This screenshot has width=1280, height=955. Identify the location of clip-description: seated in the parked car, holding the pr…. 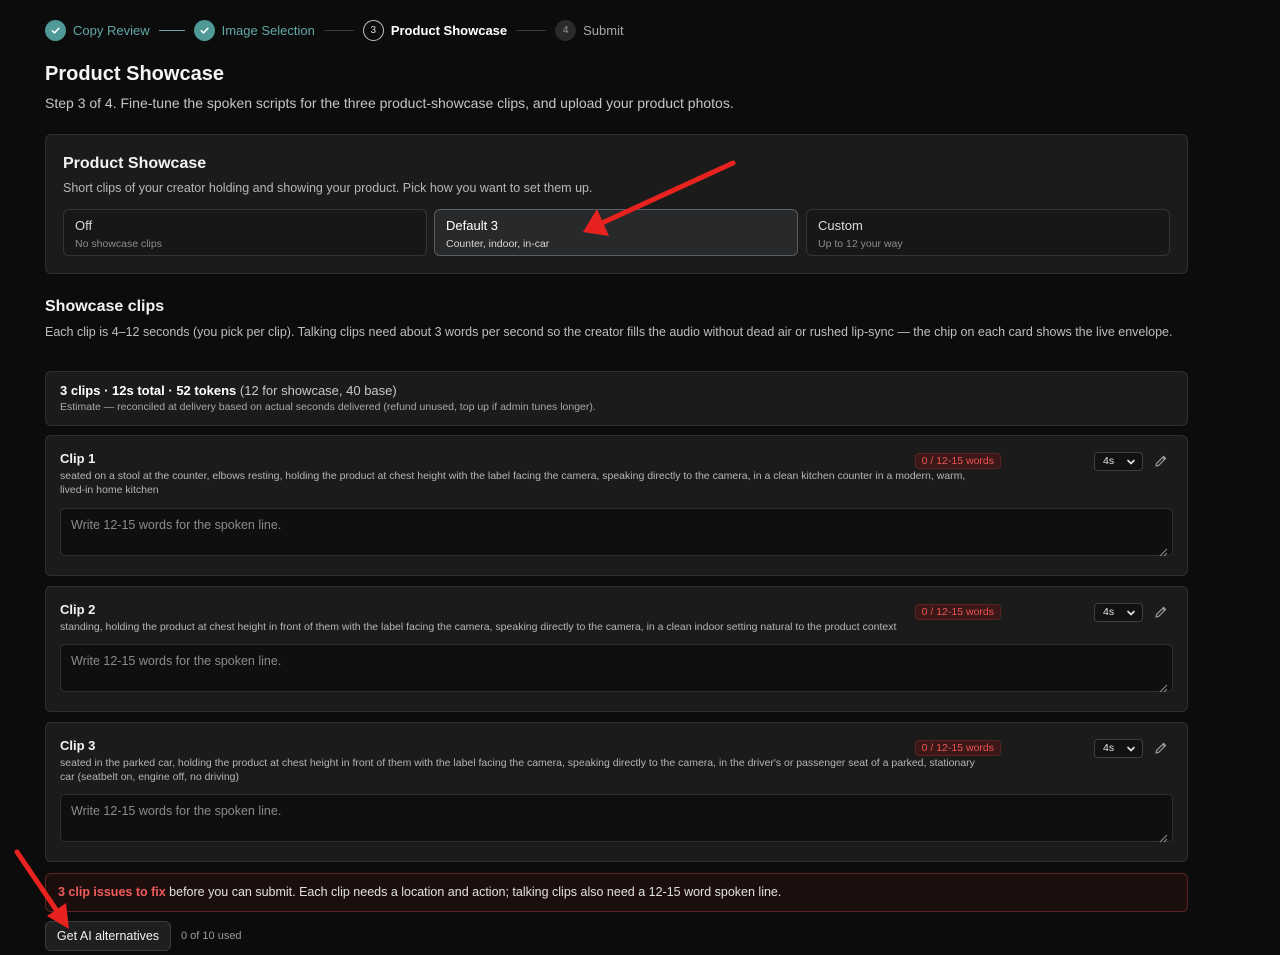
(517, 770).